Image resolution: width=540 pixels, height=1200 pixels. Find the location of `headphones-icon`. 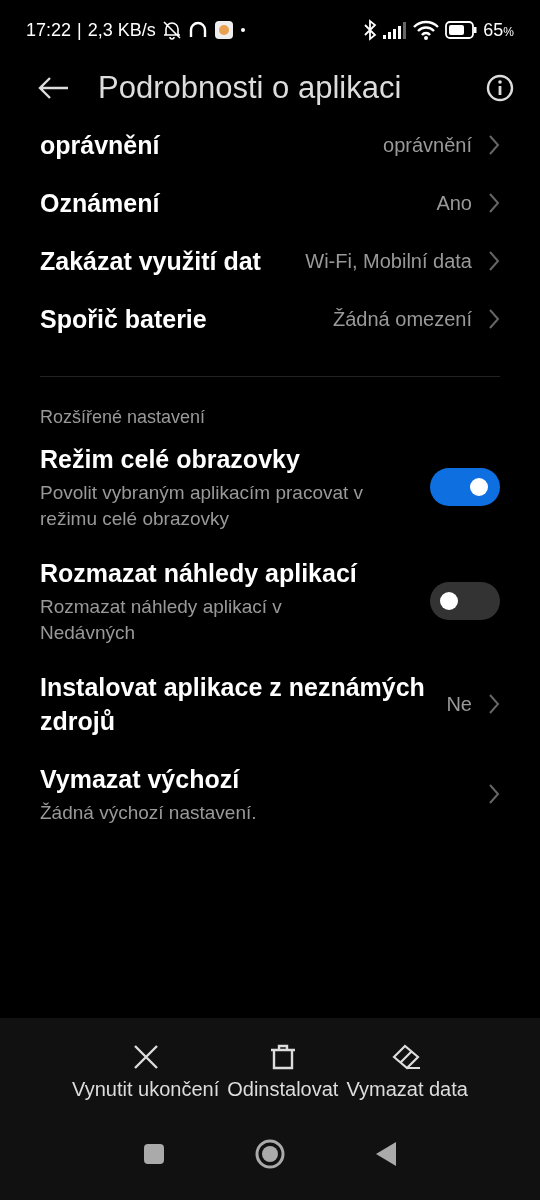

headphones-icon is located at coordinates (197, 30).